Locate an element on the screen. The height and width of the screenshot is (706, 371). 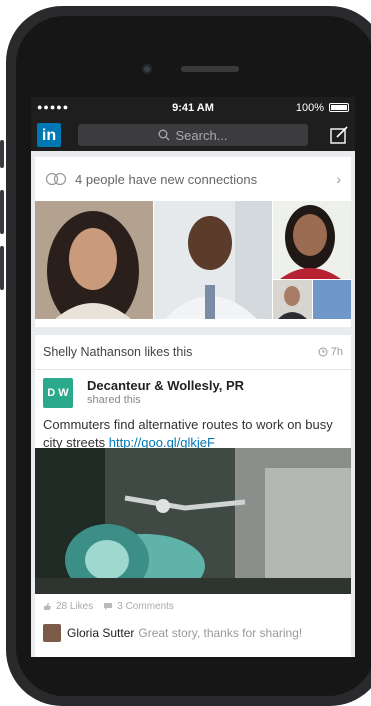
post-activity-header: Shelly Nathanson likes this 7h is located at coordinates (193, 352).